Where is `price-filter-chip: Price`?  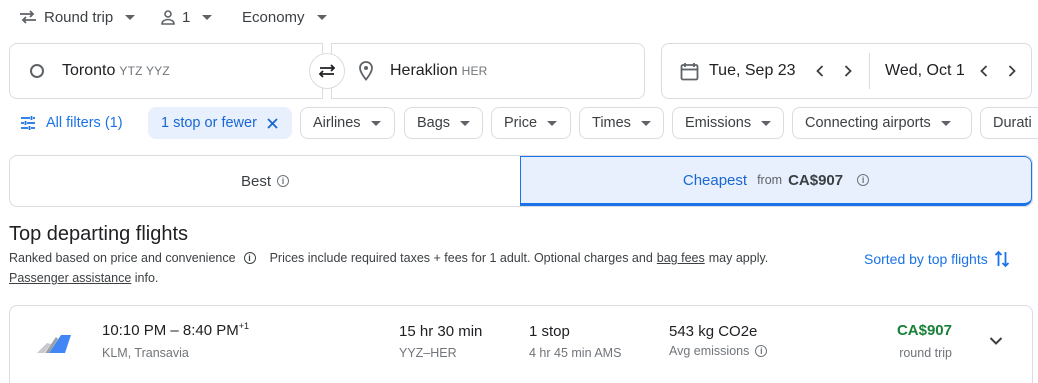
price-filter-chip: Price is located at coordinates (531, 123).